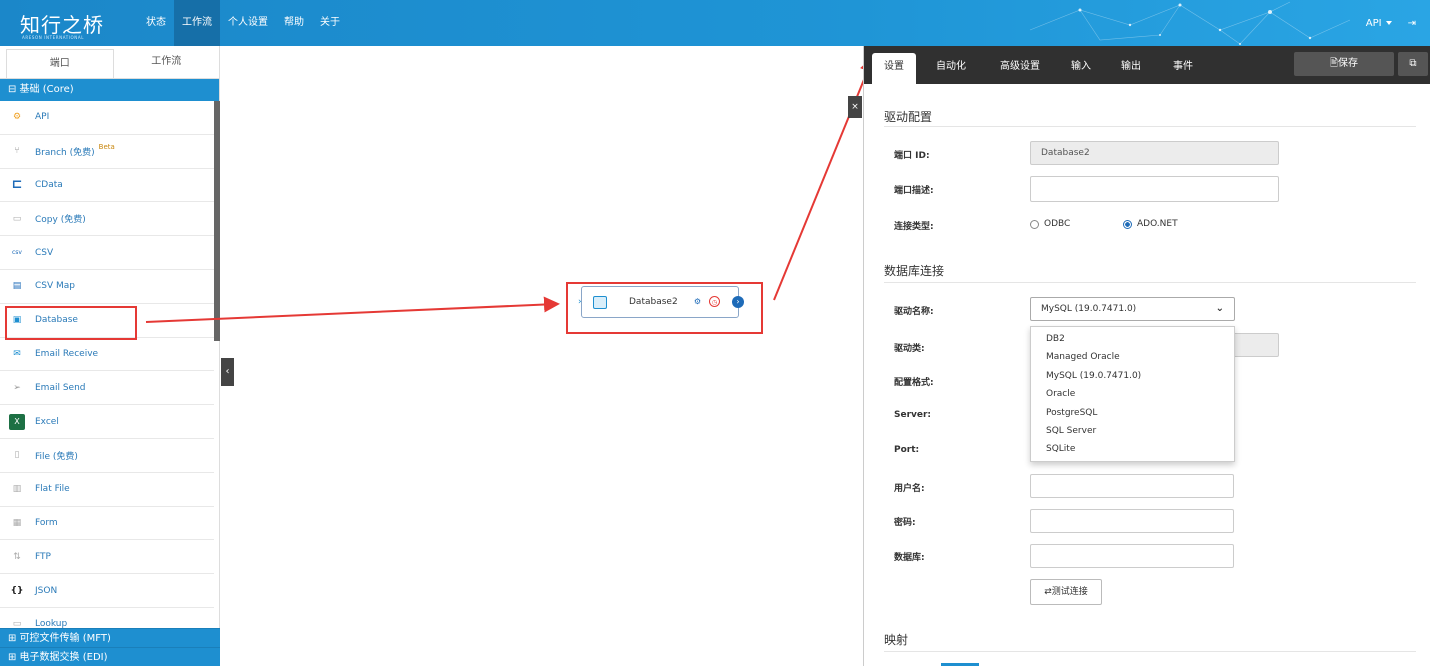 This screenshot has width=1430, height=667. Describe the element at coordinates (913, 415) in the screenshot. I see `server-label: Server:` at that location.